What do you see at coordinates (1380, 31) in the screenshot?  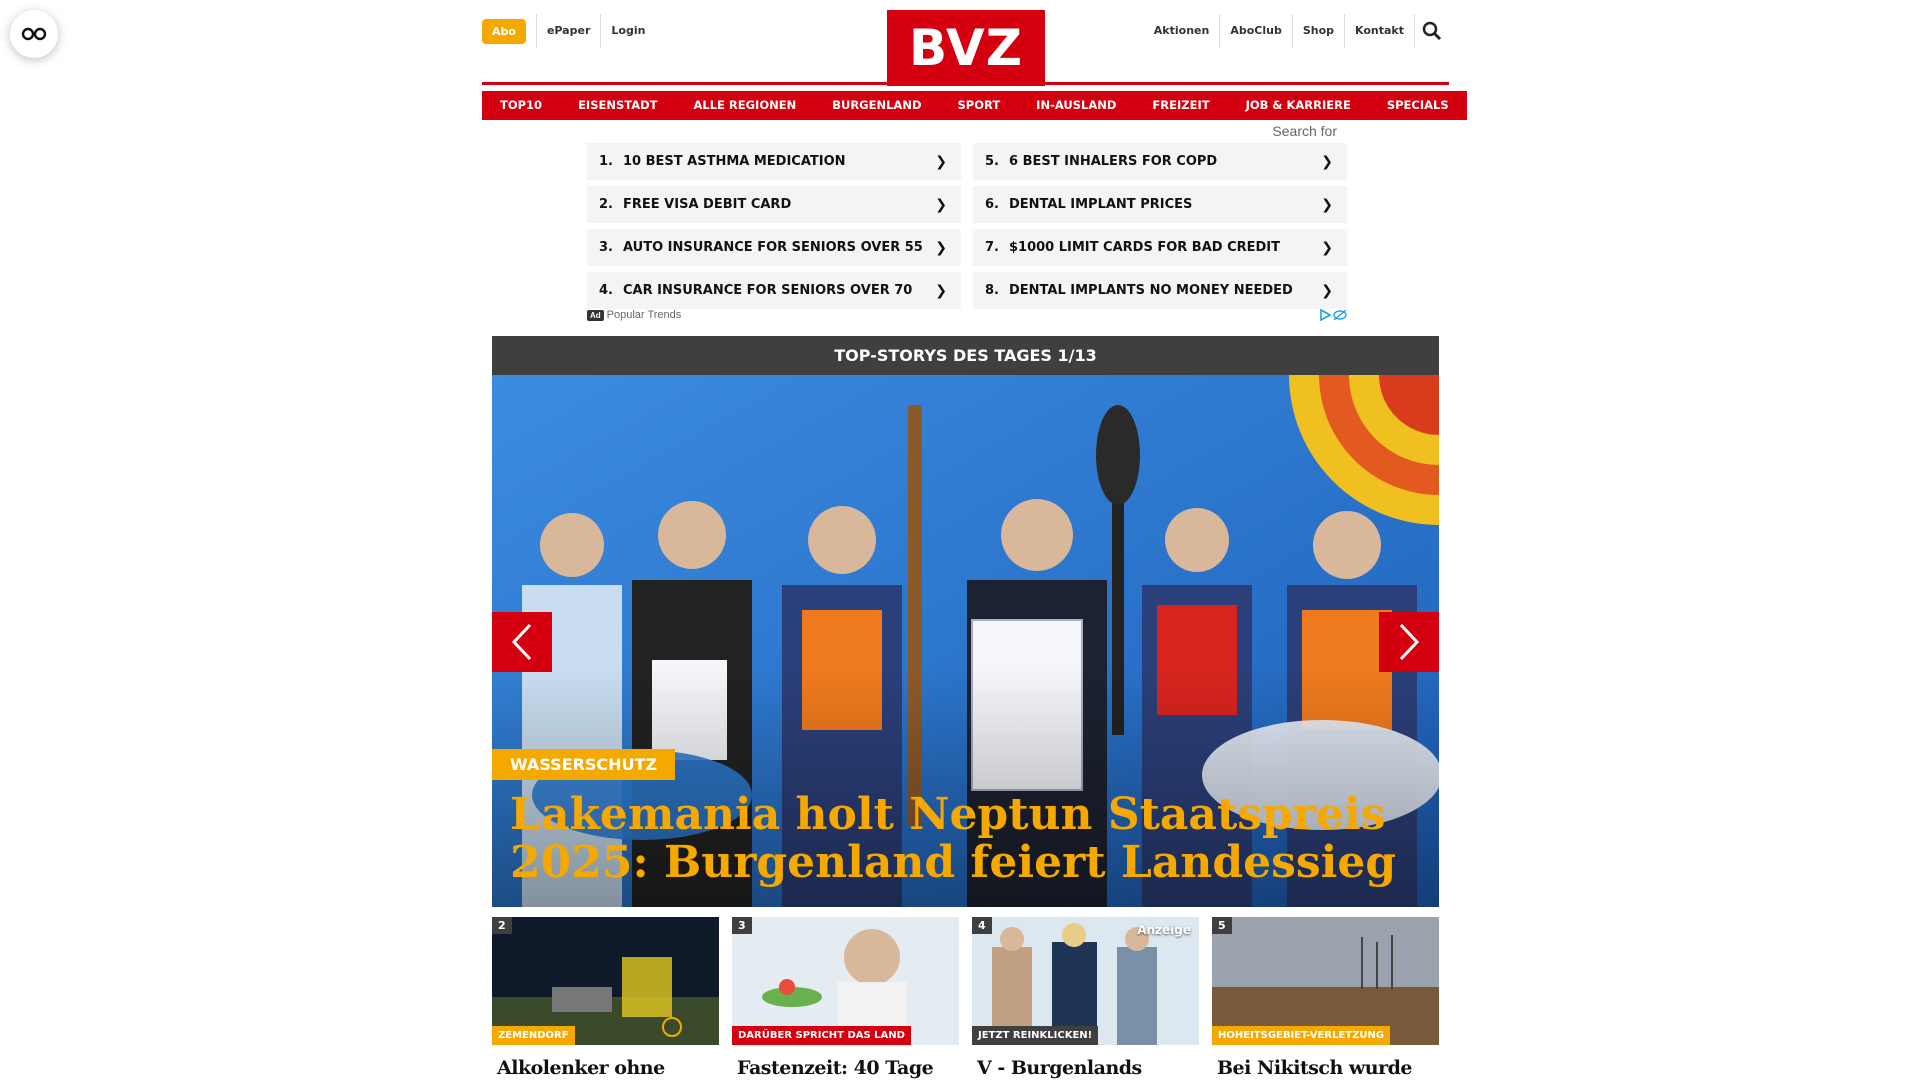 I see `kontakt-link: Kontakt` at bounding box center [1380, 31].